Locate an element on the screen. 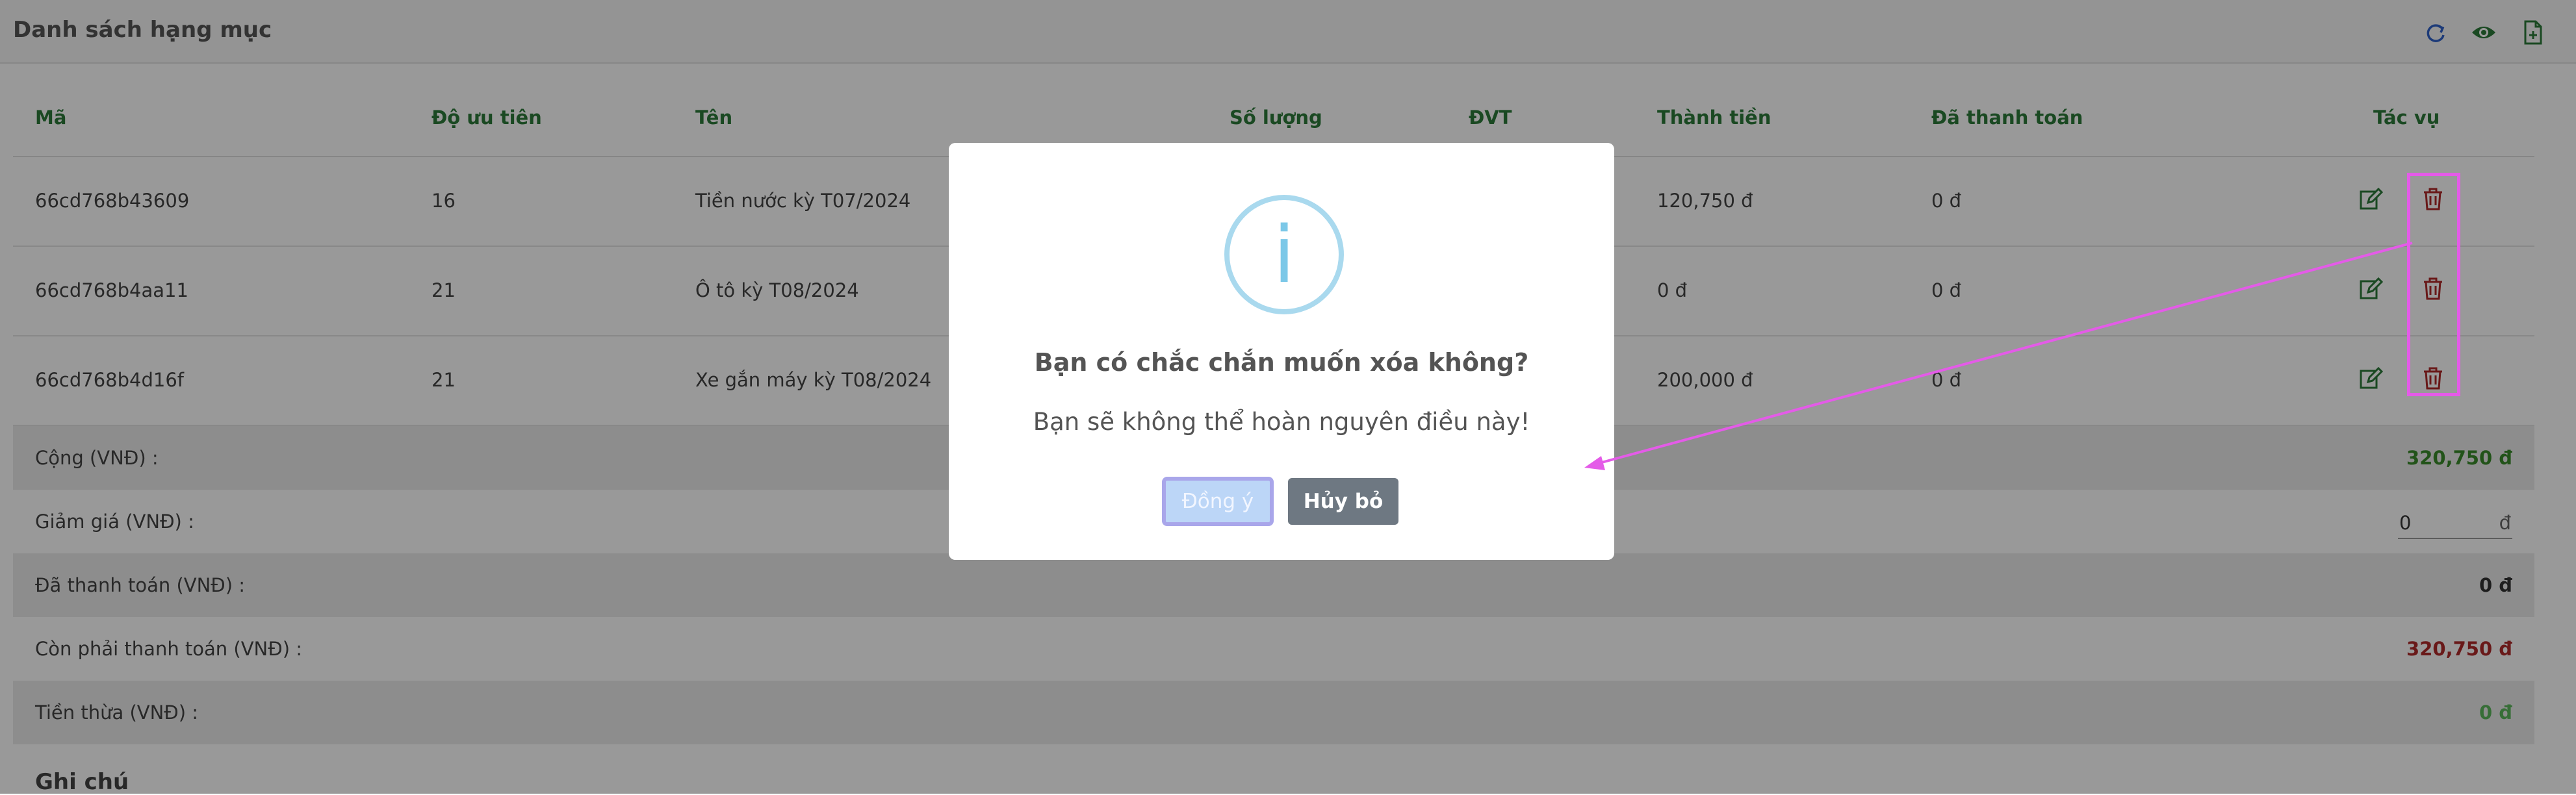 This screenshot has width=2576, height=795. confirm-button: Đồng ý is located at coordinates (1218, 502).